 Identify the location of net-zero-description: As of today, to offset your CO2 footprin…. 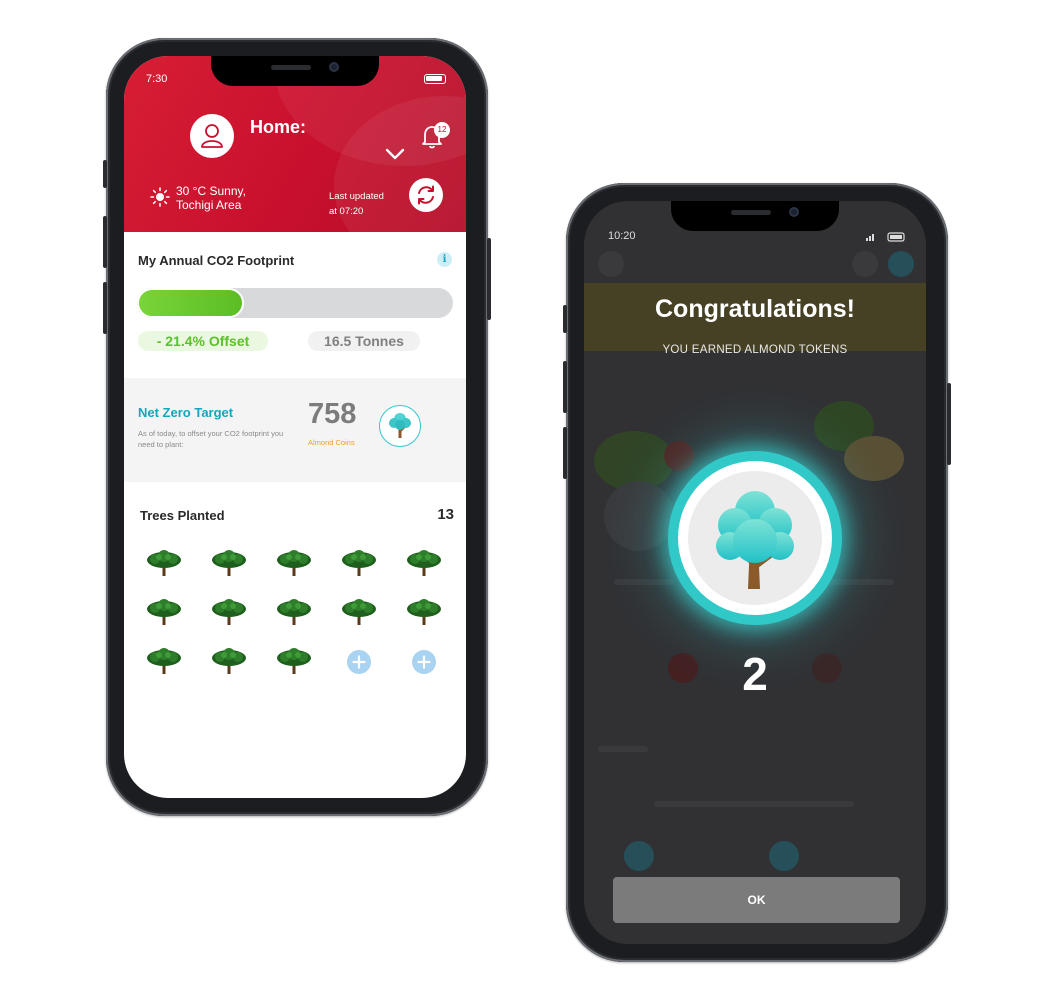
(211, 439).